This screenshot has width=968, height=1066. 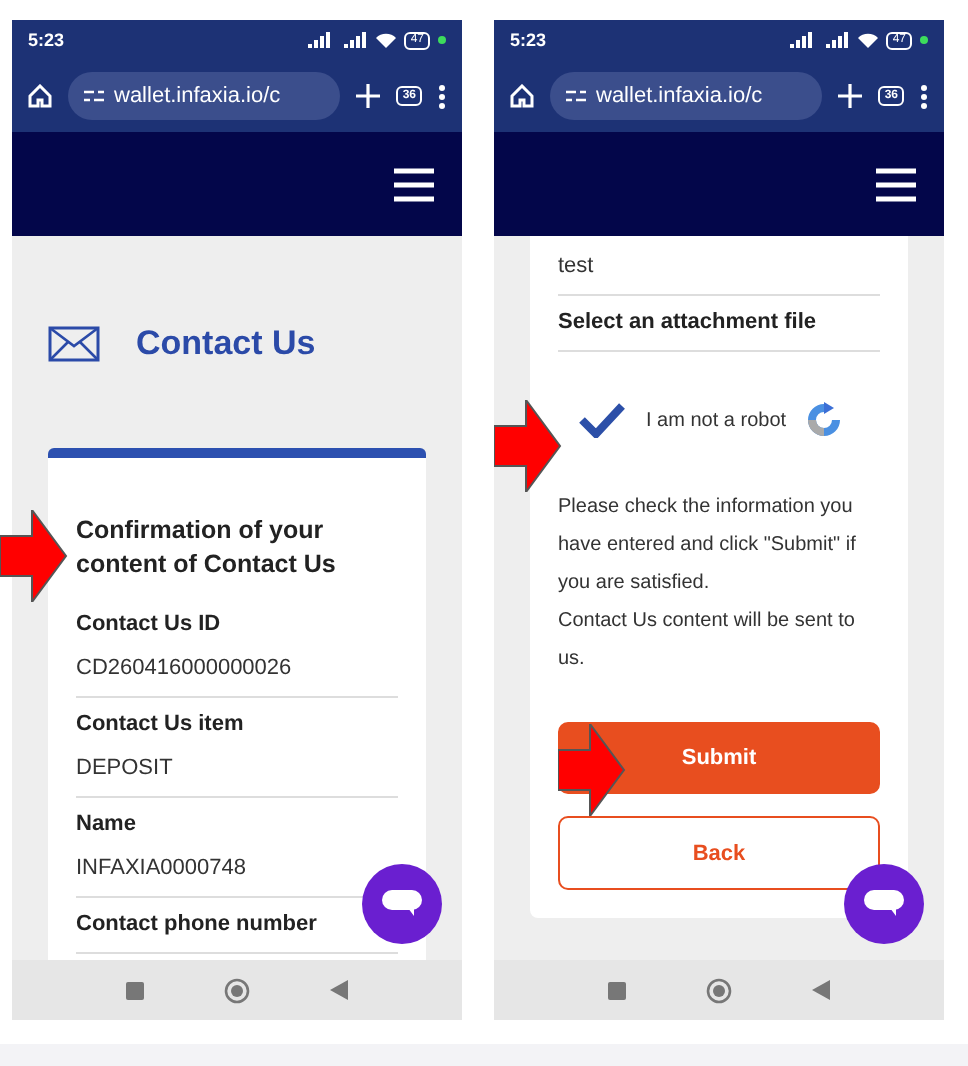 I want to click on captcha-checkbox, so click(x=602, y=420).